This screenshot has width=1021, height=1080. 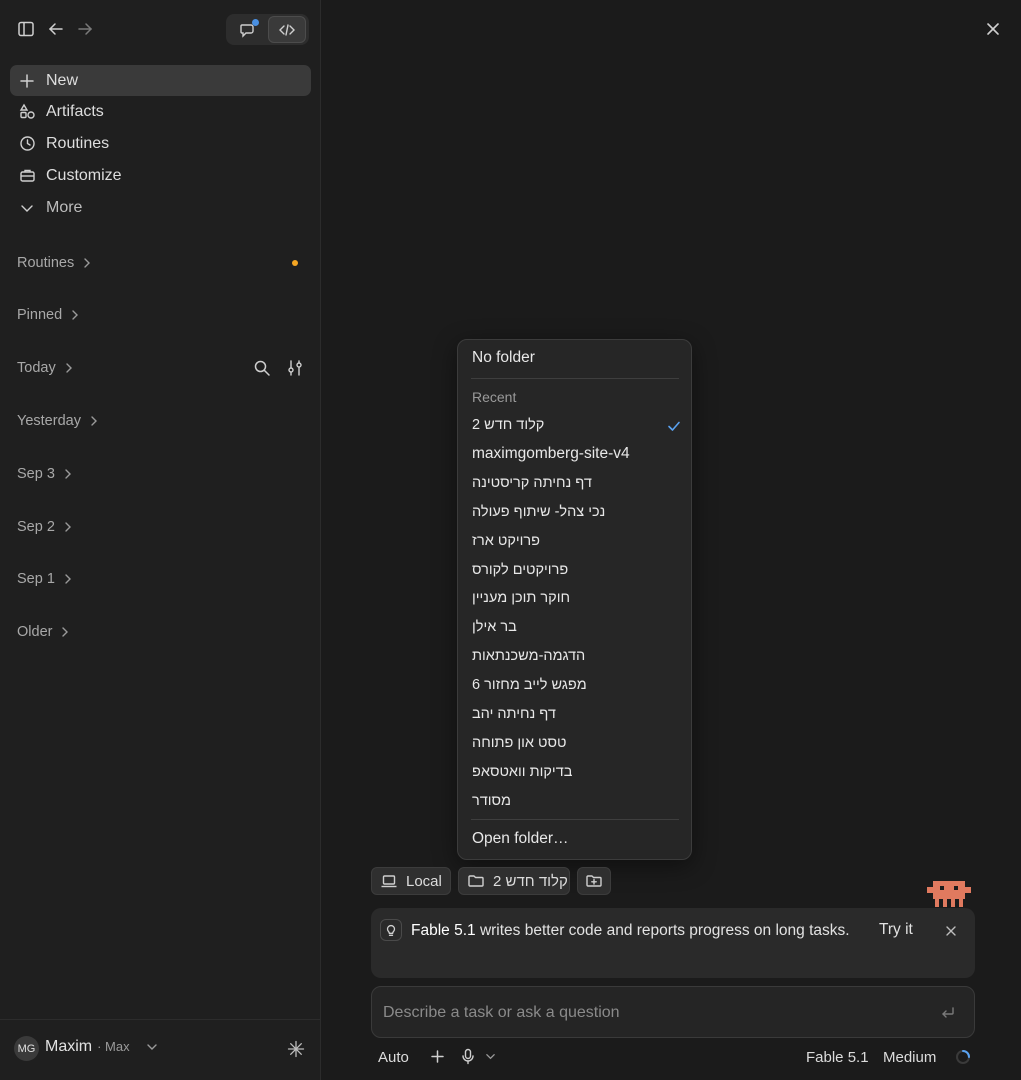 What do you see at coordinates (948, 1013) in the screenshot?
I see `enter-return-icon` at bounding box center [948, 1013].